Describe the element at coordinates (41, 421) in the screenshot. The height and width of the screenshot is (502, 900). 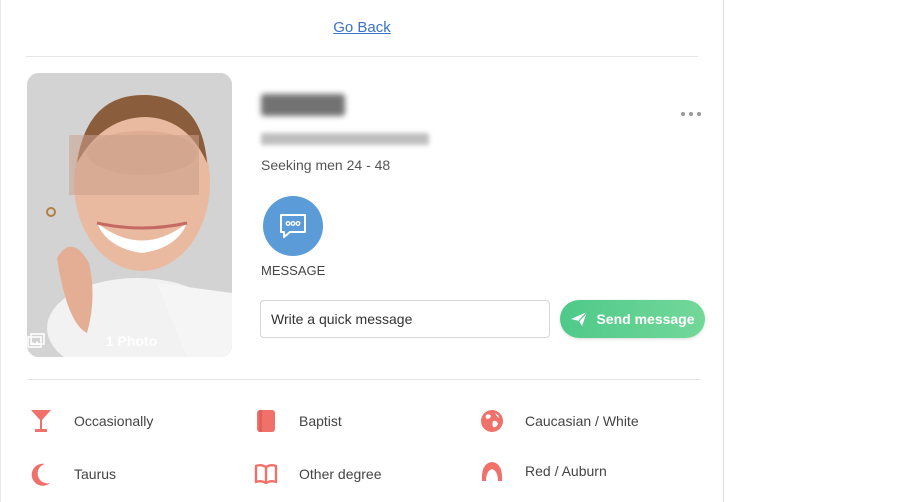
I see `cocktail-glass-icon` at that location.